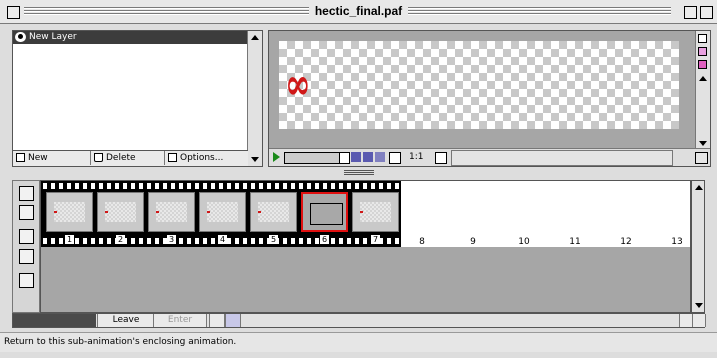 This screenshot has width=717, height=358. I want to click on collapse-box, so click(706, 12).